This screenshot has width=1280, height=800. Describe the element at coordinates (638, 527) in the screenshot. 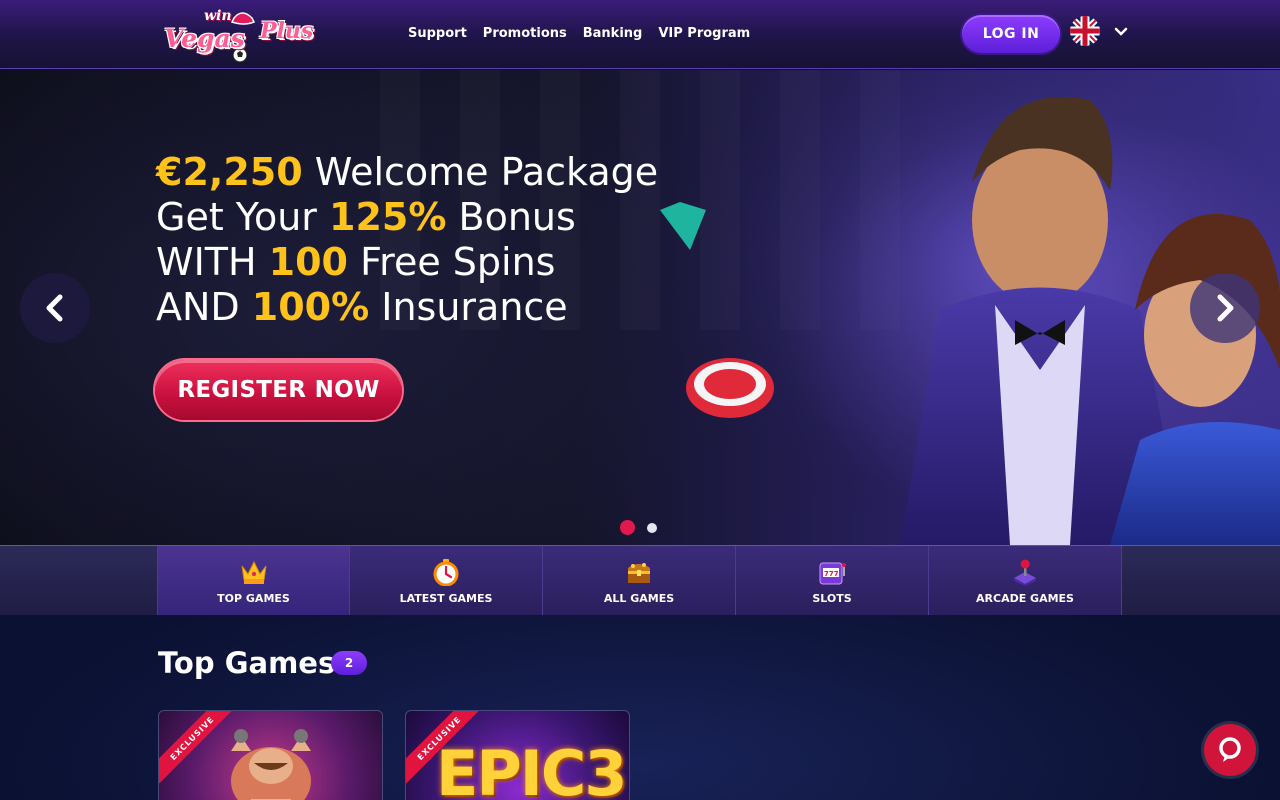

I see `carousel-dots` at that location.